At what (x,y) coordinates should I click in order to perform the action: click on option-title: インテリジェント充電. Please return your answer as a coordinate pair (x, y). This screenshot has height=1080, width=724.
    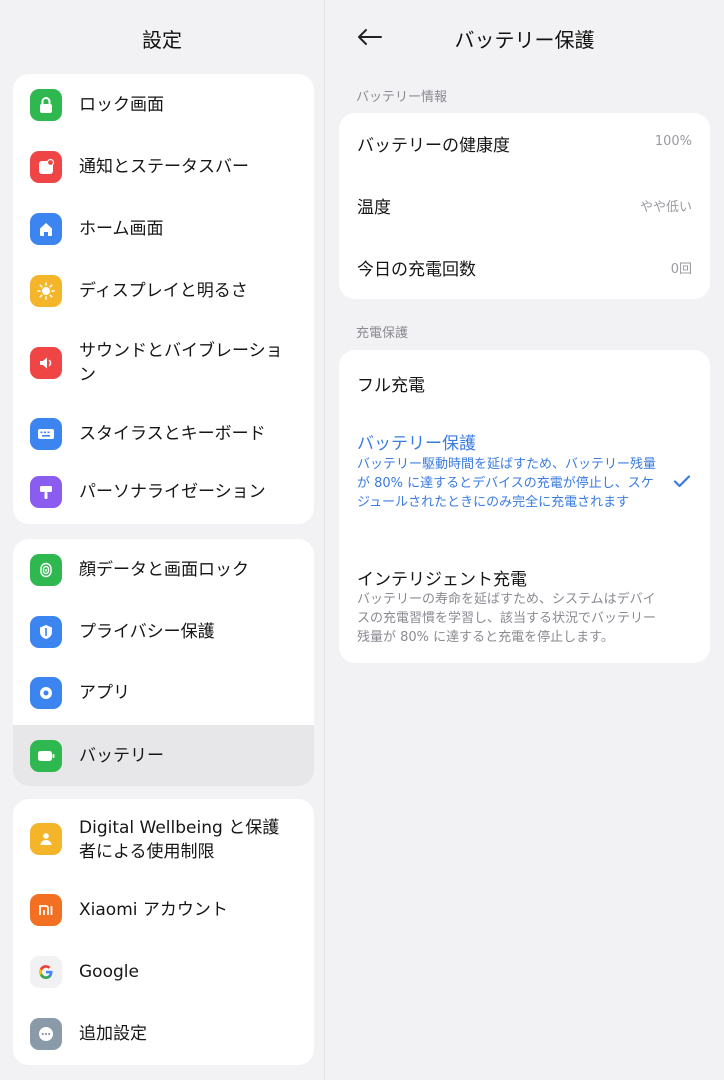
    Looking at the image, I should click on (442, 580).